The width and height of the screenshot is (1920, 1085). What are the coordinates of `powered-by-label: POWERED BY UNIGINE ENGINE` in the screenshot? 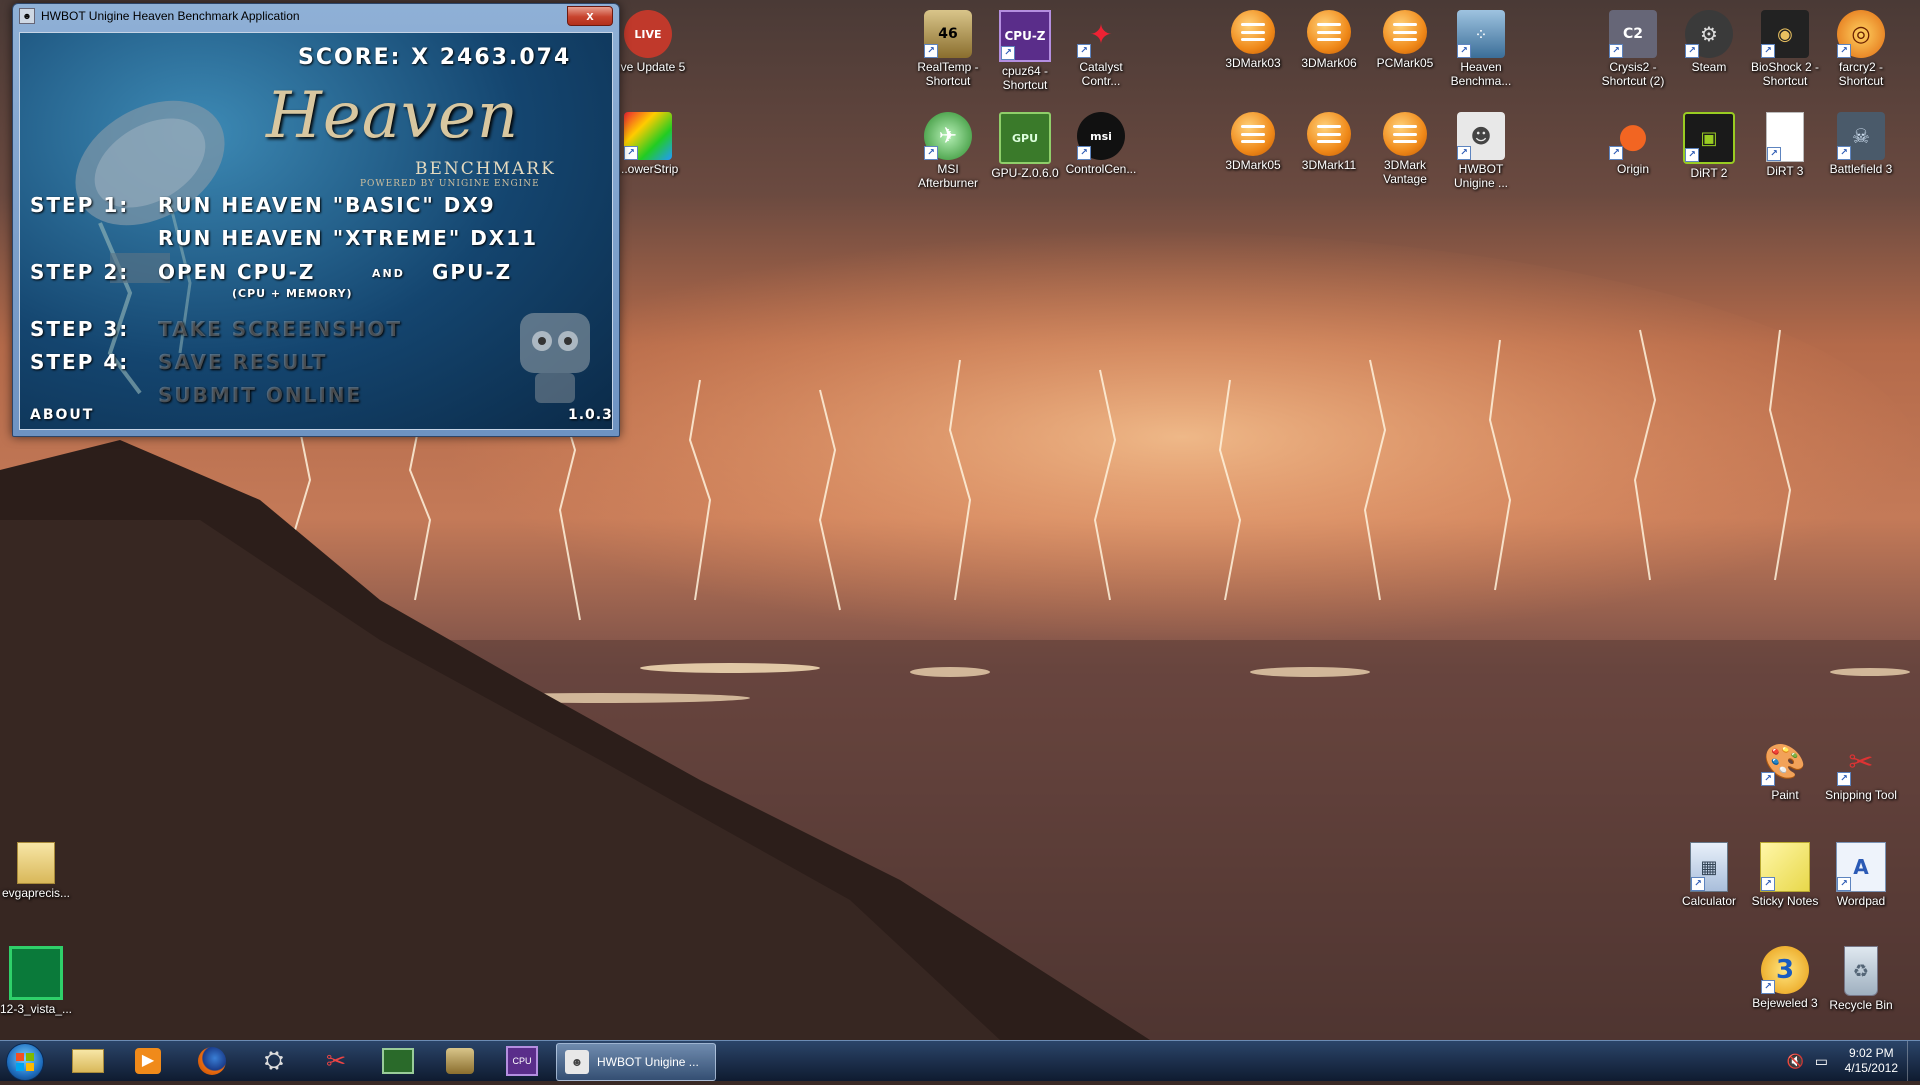 It's located at (450, 184).